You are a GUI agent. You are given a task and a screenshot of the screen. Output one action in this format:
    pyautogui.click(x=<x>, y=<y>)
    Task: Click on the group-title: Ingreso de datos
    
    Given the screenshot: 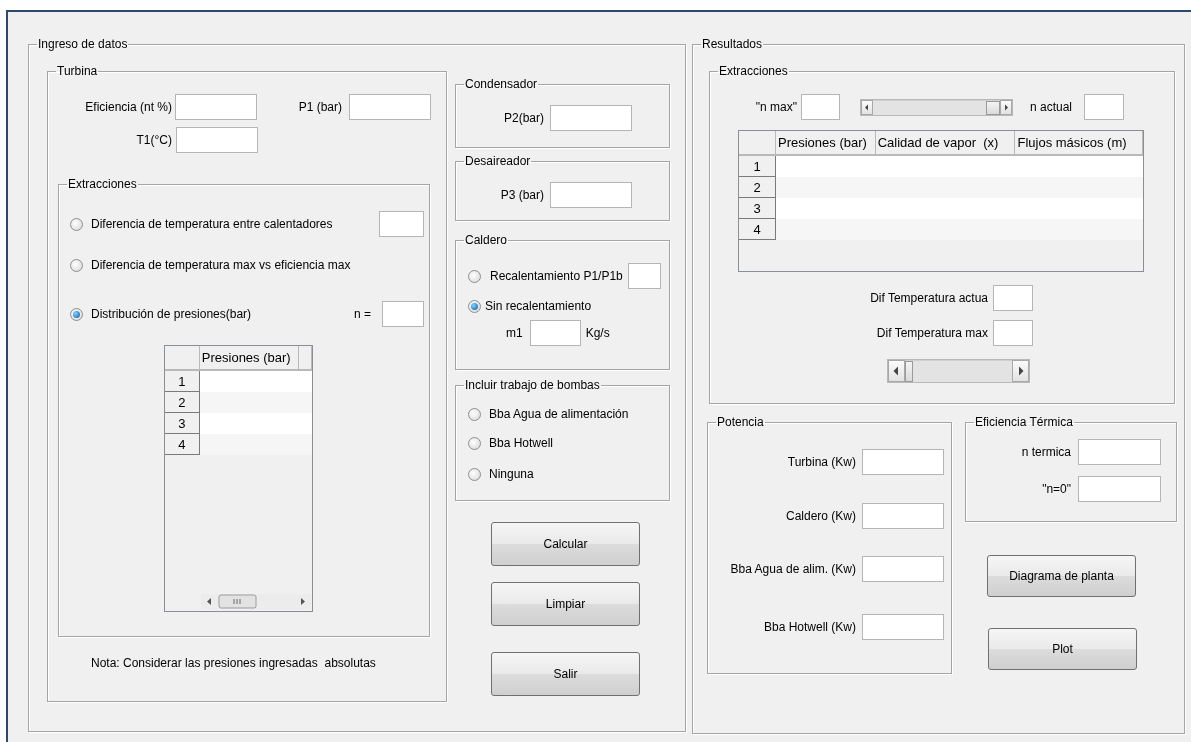 What is the action you would take?
    pyautogui.click(x=83, y=44)
    